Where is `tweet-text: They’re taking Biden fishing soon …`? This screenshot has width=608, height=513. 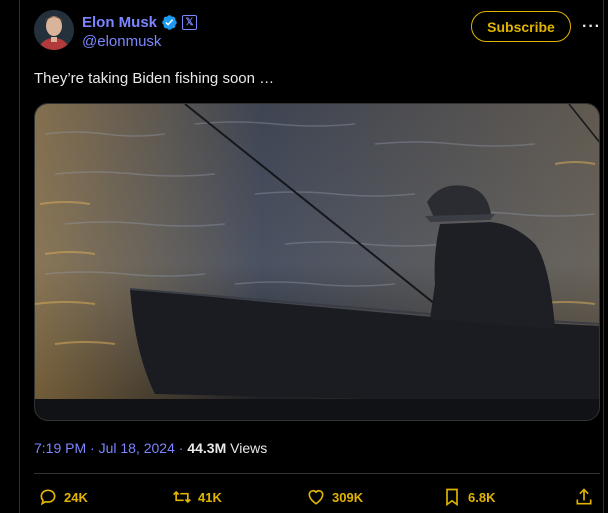
tweet-text: They’re taking Biden fishing soon … is located at coordinates (154, 78).